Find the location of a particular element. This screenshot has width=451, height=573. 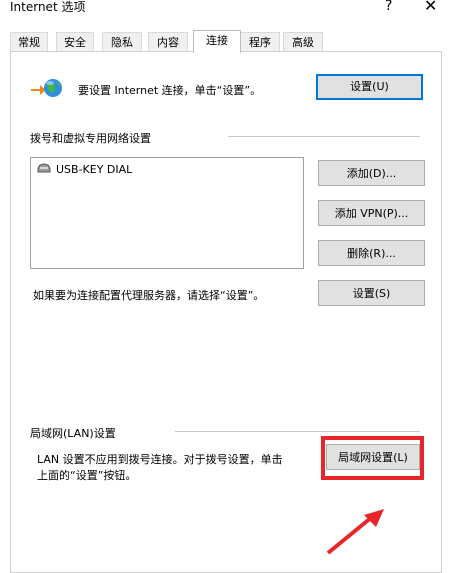

tab-content: 内容 is located at coordinates (168, 42).